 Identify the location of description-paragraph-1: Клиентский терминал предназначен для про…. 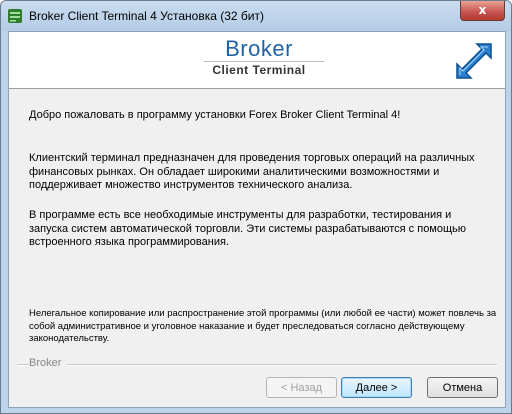
(252, 171).